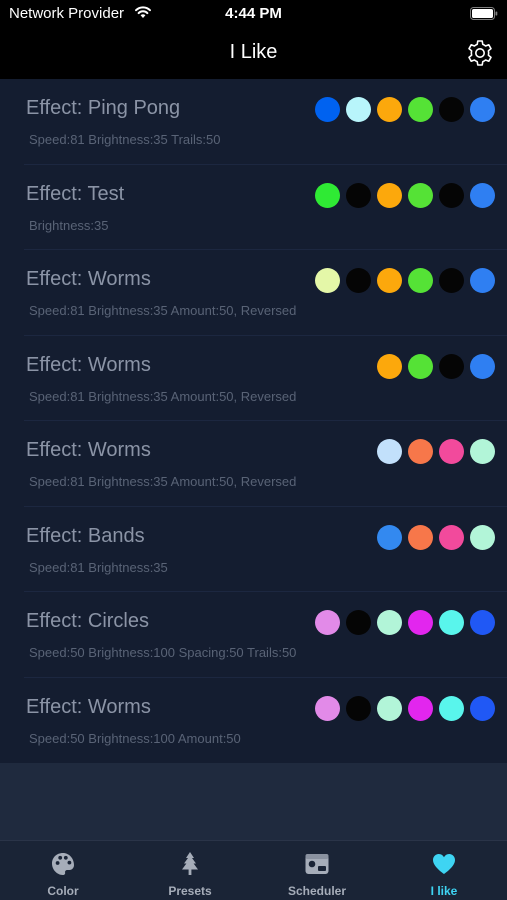 Image resolution: width=507 pixels, height=900 pixels. I want to click on status-time: 4:44 PM, so click(253, 13).